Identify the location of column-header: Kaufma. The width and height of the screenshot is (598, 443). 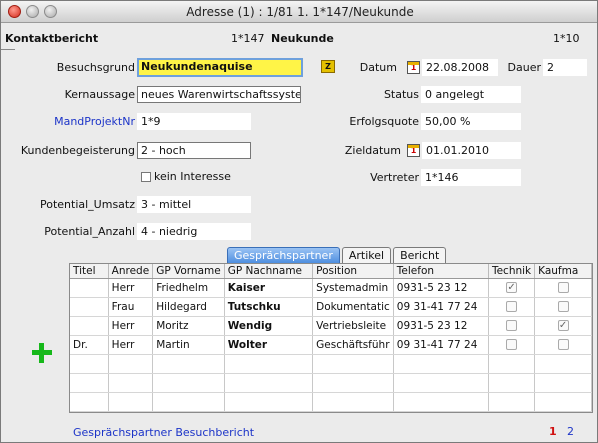
(563, 271).